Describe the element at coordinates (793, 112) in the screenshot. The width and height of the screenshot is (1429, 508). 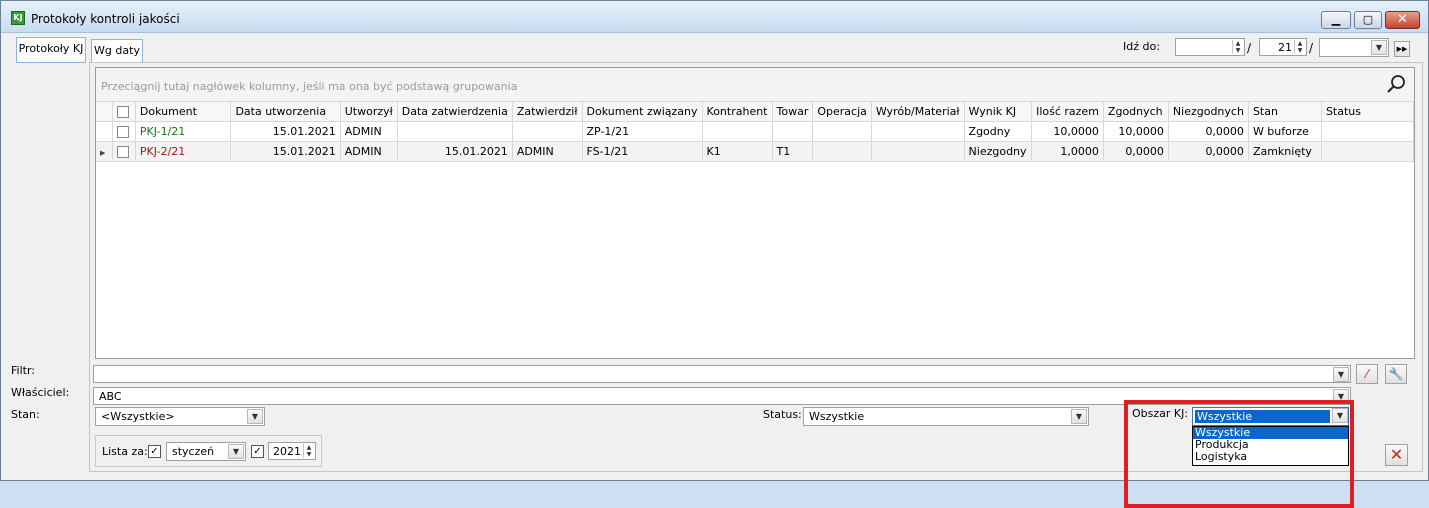
I see `column-header: Towar` at that location.